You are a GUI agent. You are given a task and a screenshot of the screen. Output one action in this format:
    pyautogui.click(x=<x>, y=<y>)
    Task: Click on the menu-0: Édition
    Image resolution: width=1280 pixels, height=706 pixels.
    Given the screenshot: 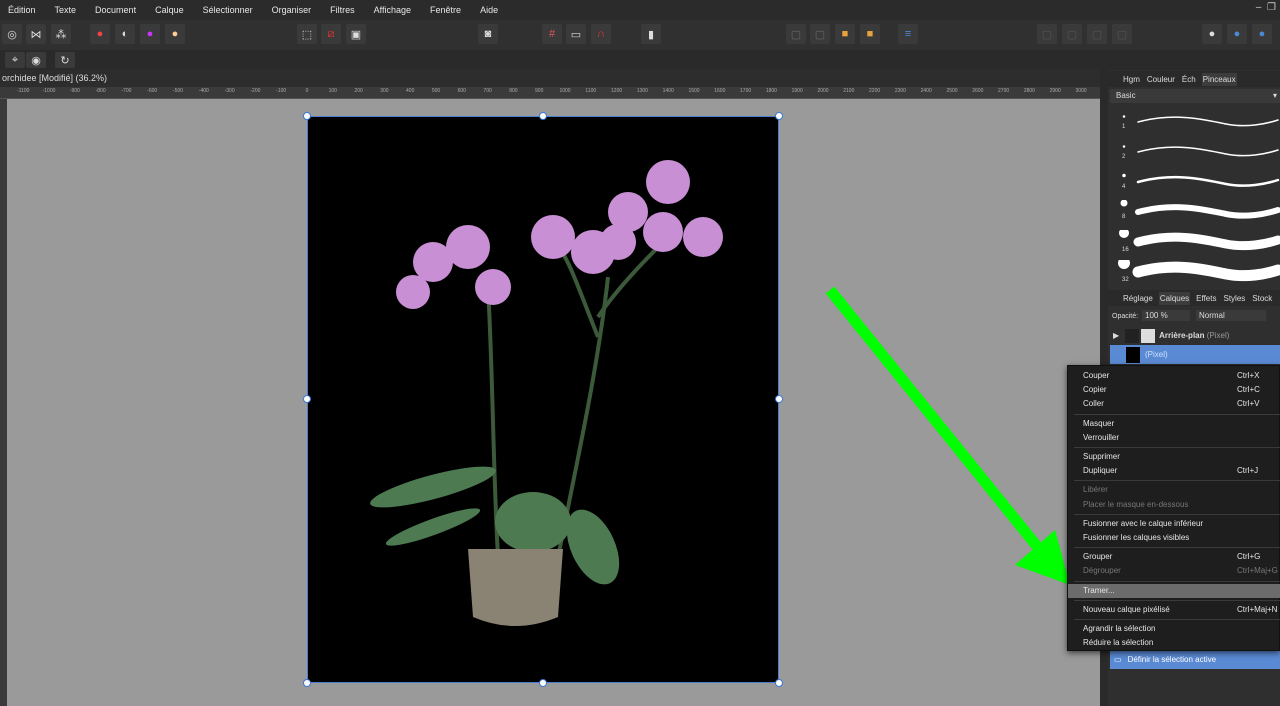 What is the action you would take?
    pyautogui.click(x=22, y=10)
    